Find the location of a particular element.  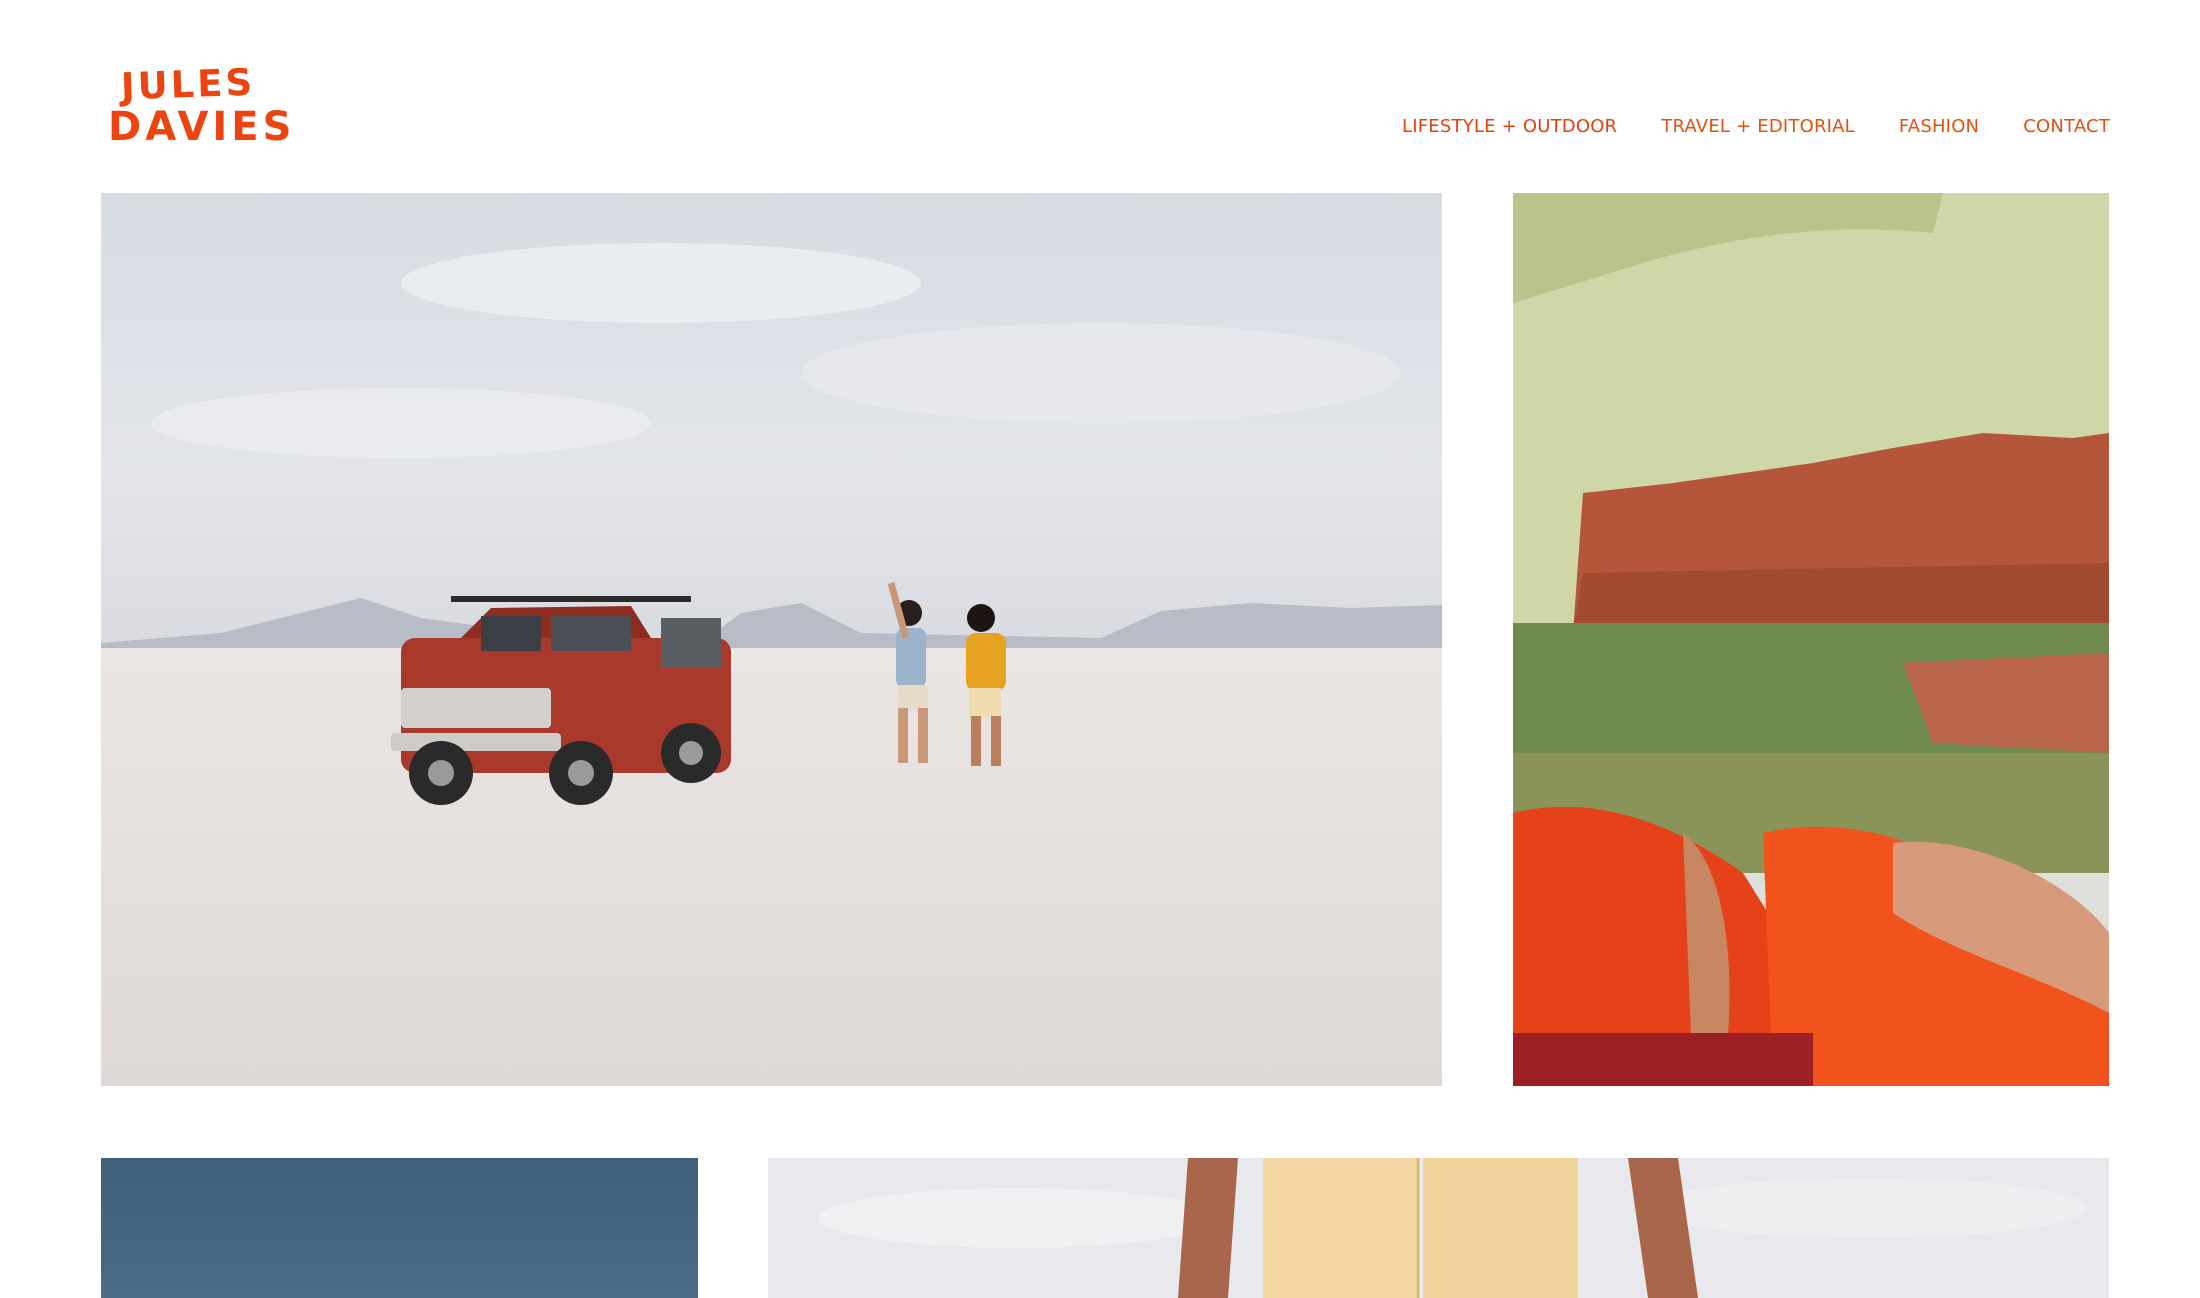

site-logo: JULES DAVIES is located at coordinates (202, 108).